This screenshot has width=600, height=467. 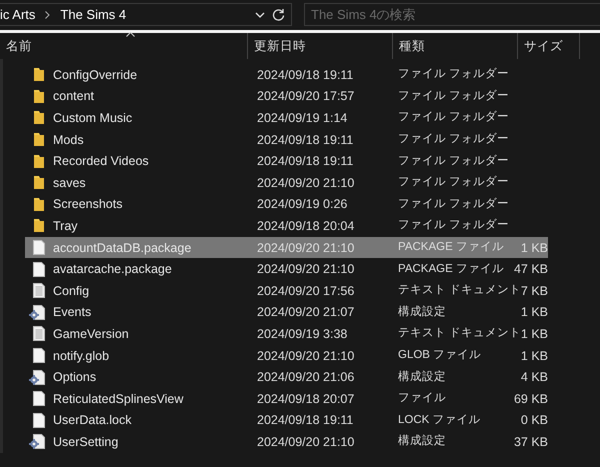 I want to click on file-row: Recorded Videos 2024/09/18 19:11 ファイル フォルダー, so click(x=286, y=161).